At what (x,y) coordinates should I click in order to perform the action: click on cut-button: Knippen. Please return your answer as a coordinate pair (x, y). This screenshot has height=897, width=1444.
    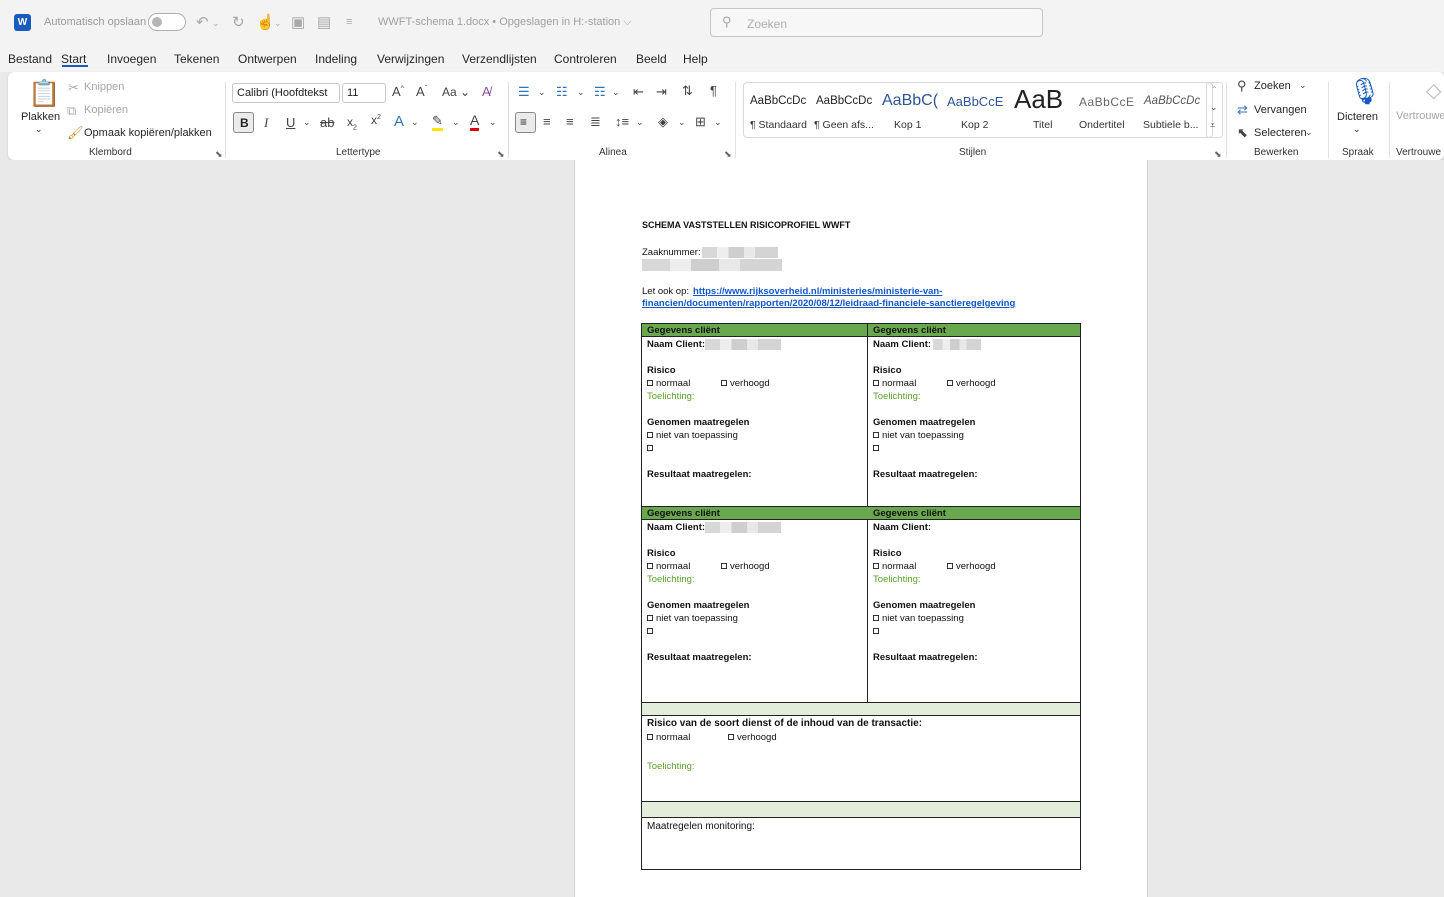
    Looking at the image, I should click on (104, 87).